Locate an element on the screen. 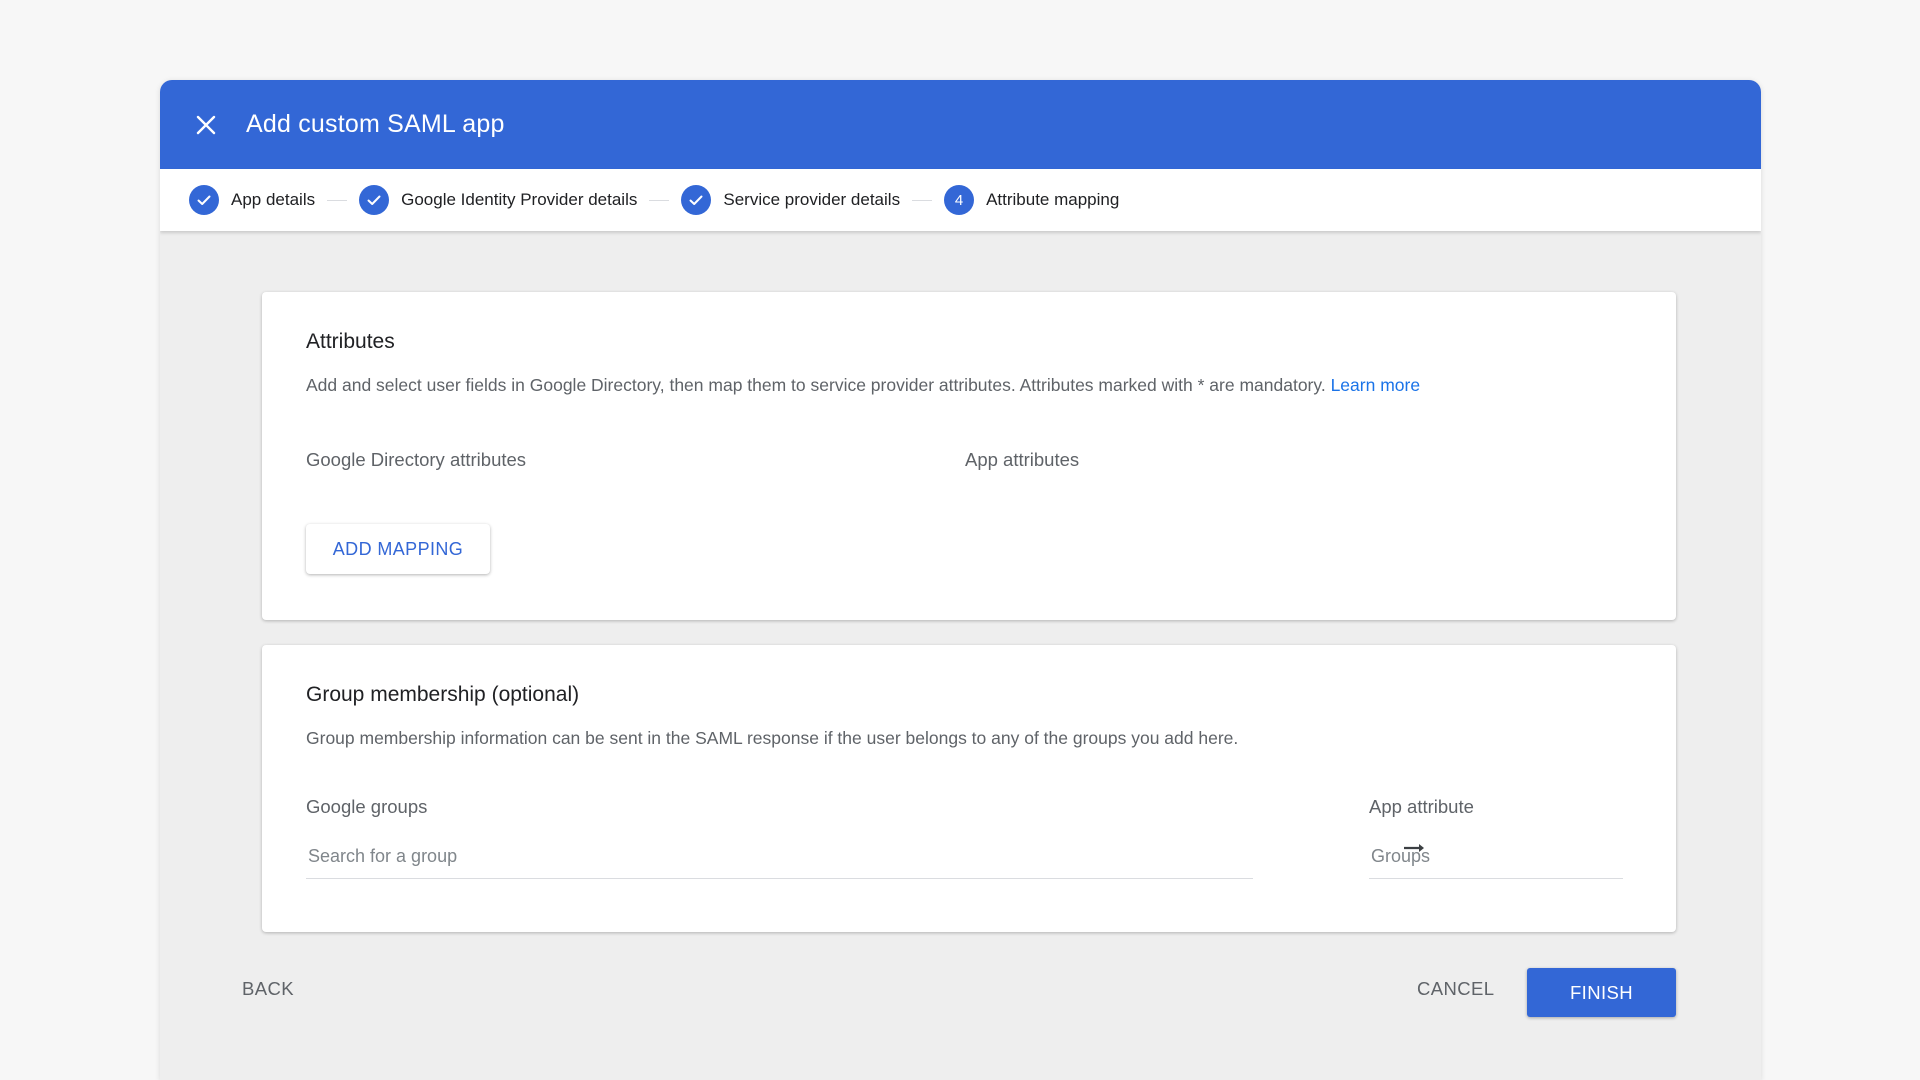 This screenshot has width=1920, height=1080. finish-button: FINISH is located at coordinates (1601, 992).